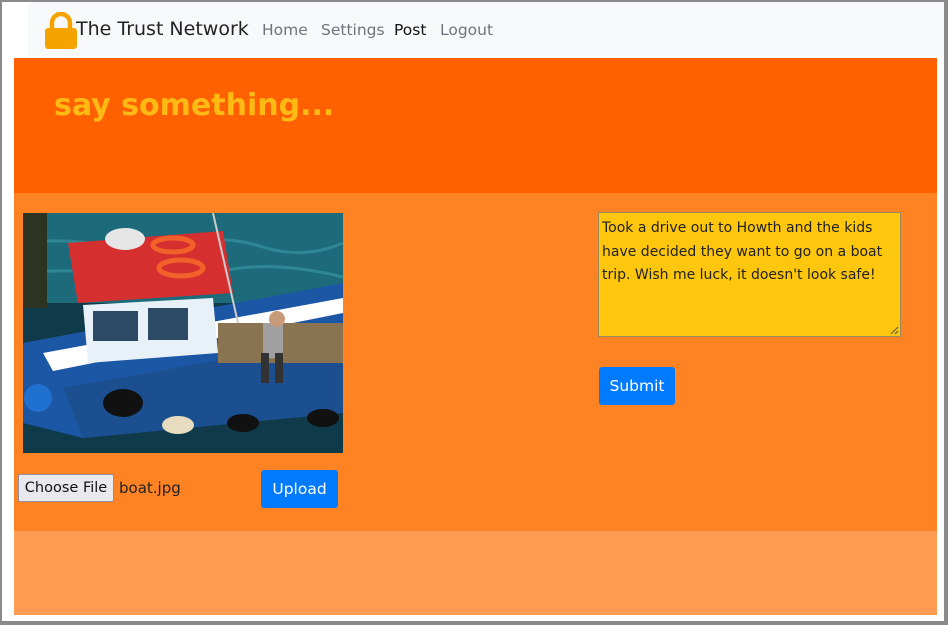 The image size is (948, 625). I want to click on uploaded-image-preview, so click(183, 333).